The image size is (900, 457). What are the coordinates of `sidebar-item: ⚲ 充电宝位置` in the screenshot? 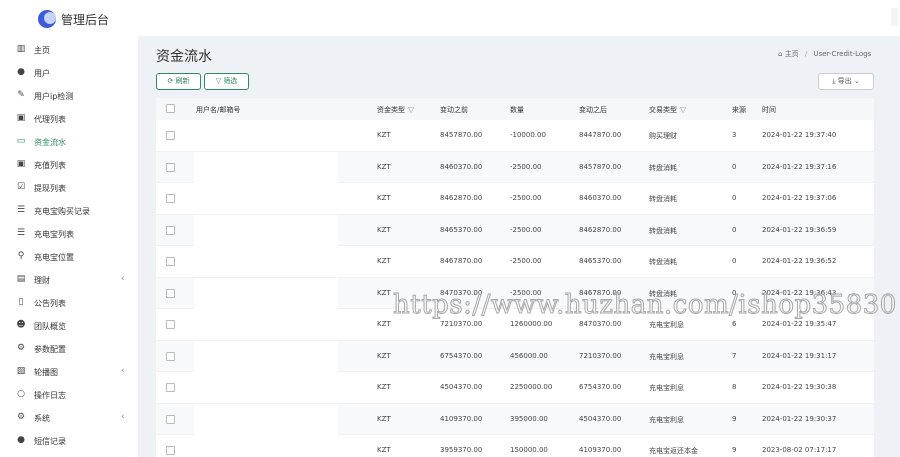 It's located at (69, 256).